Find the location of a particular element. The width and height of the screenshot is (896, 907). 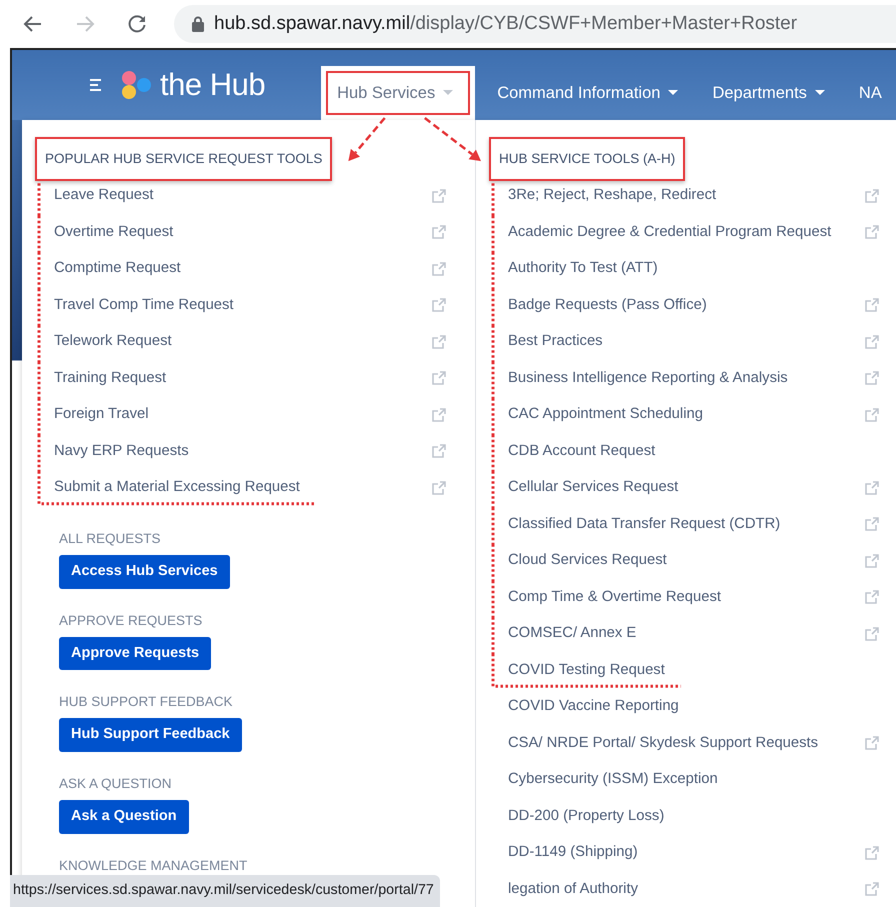

menu-link: COVID Testing Request is located at coordinates (586, 670).